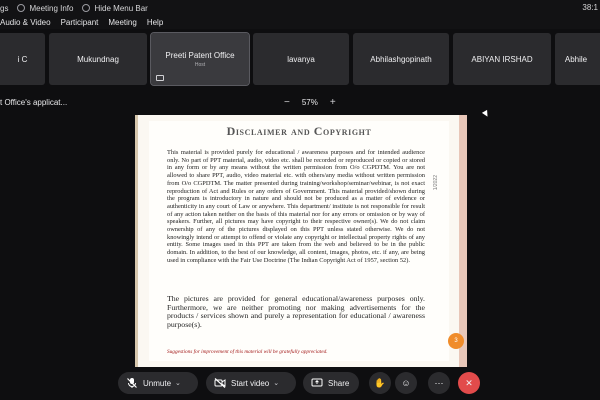 This screenshot has height=400, width=600. Describe the element at coordinates (463, 241) in the screenshot. I see `slide-right-edge` at that location.